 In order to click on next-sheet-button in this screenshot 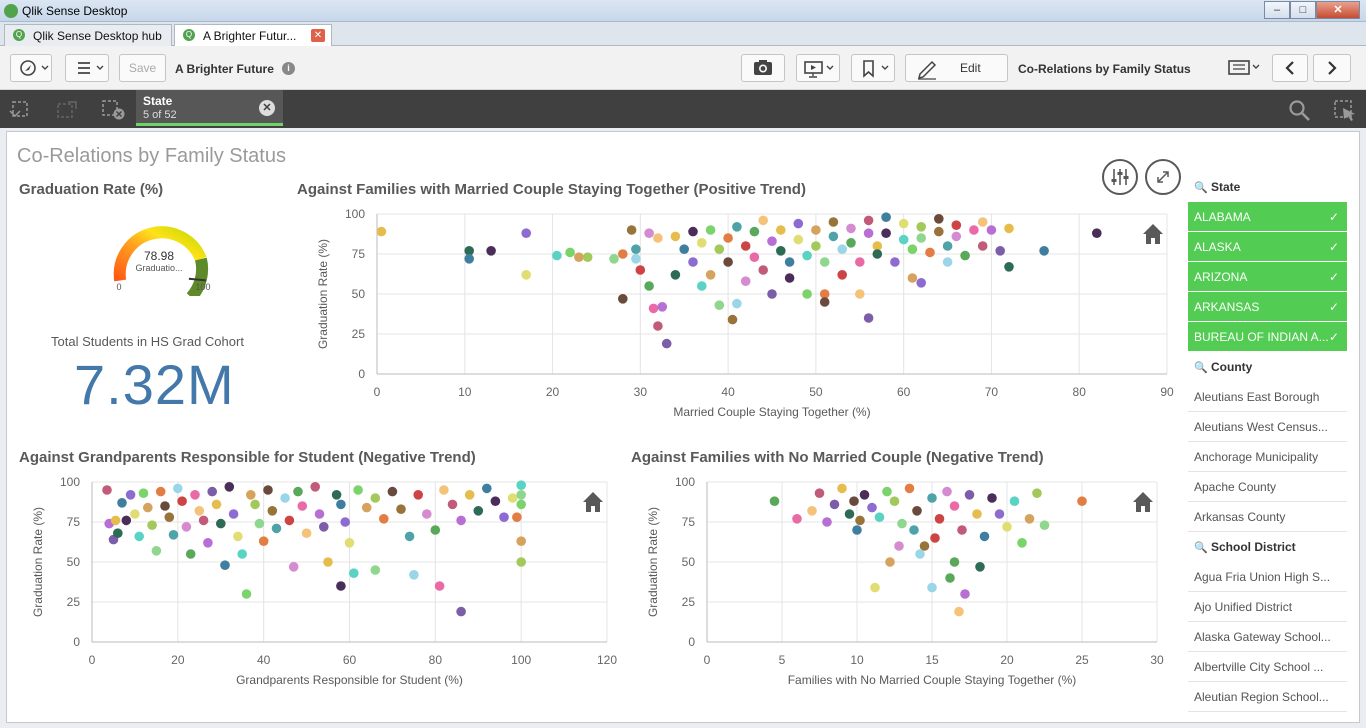, I will do `click(1332, 68)`.